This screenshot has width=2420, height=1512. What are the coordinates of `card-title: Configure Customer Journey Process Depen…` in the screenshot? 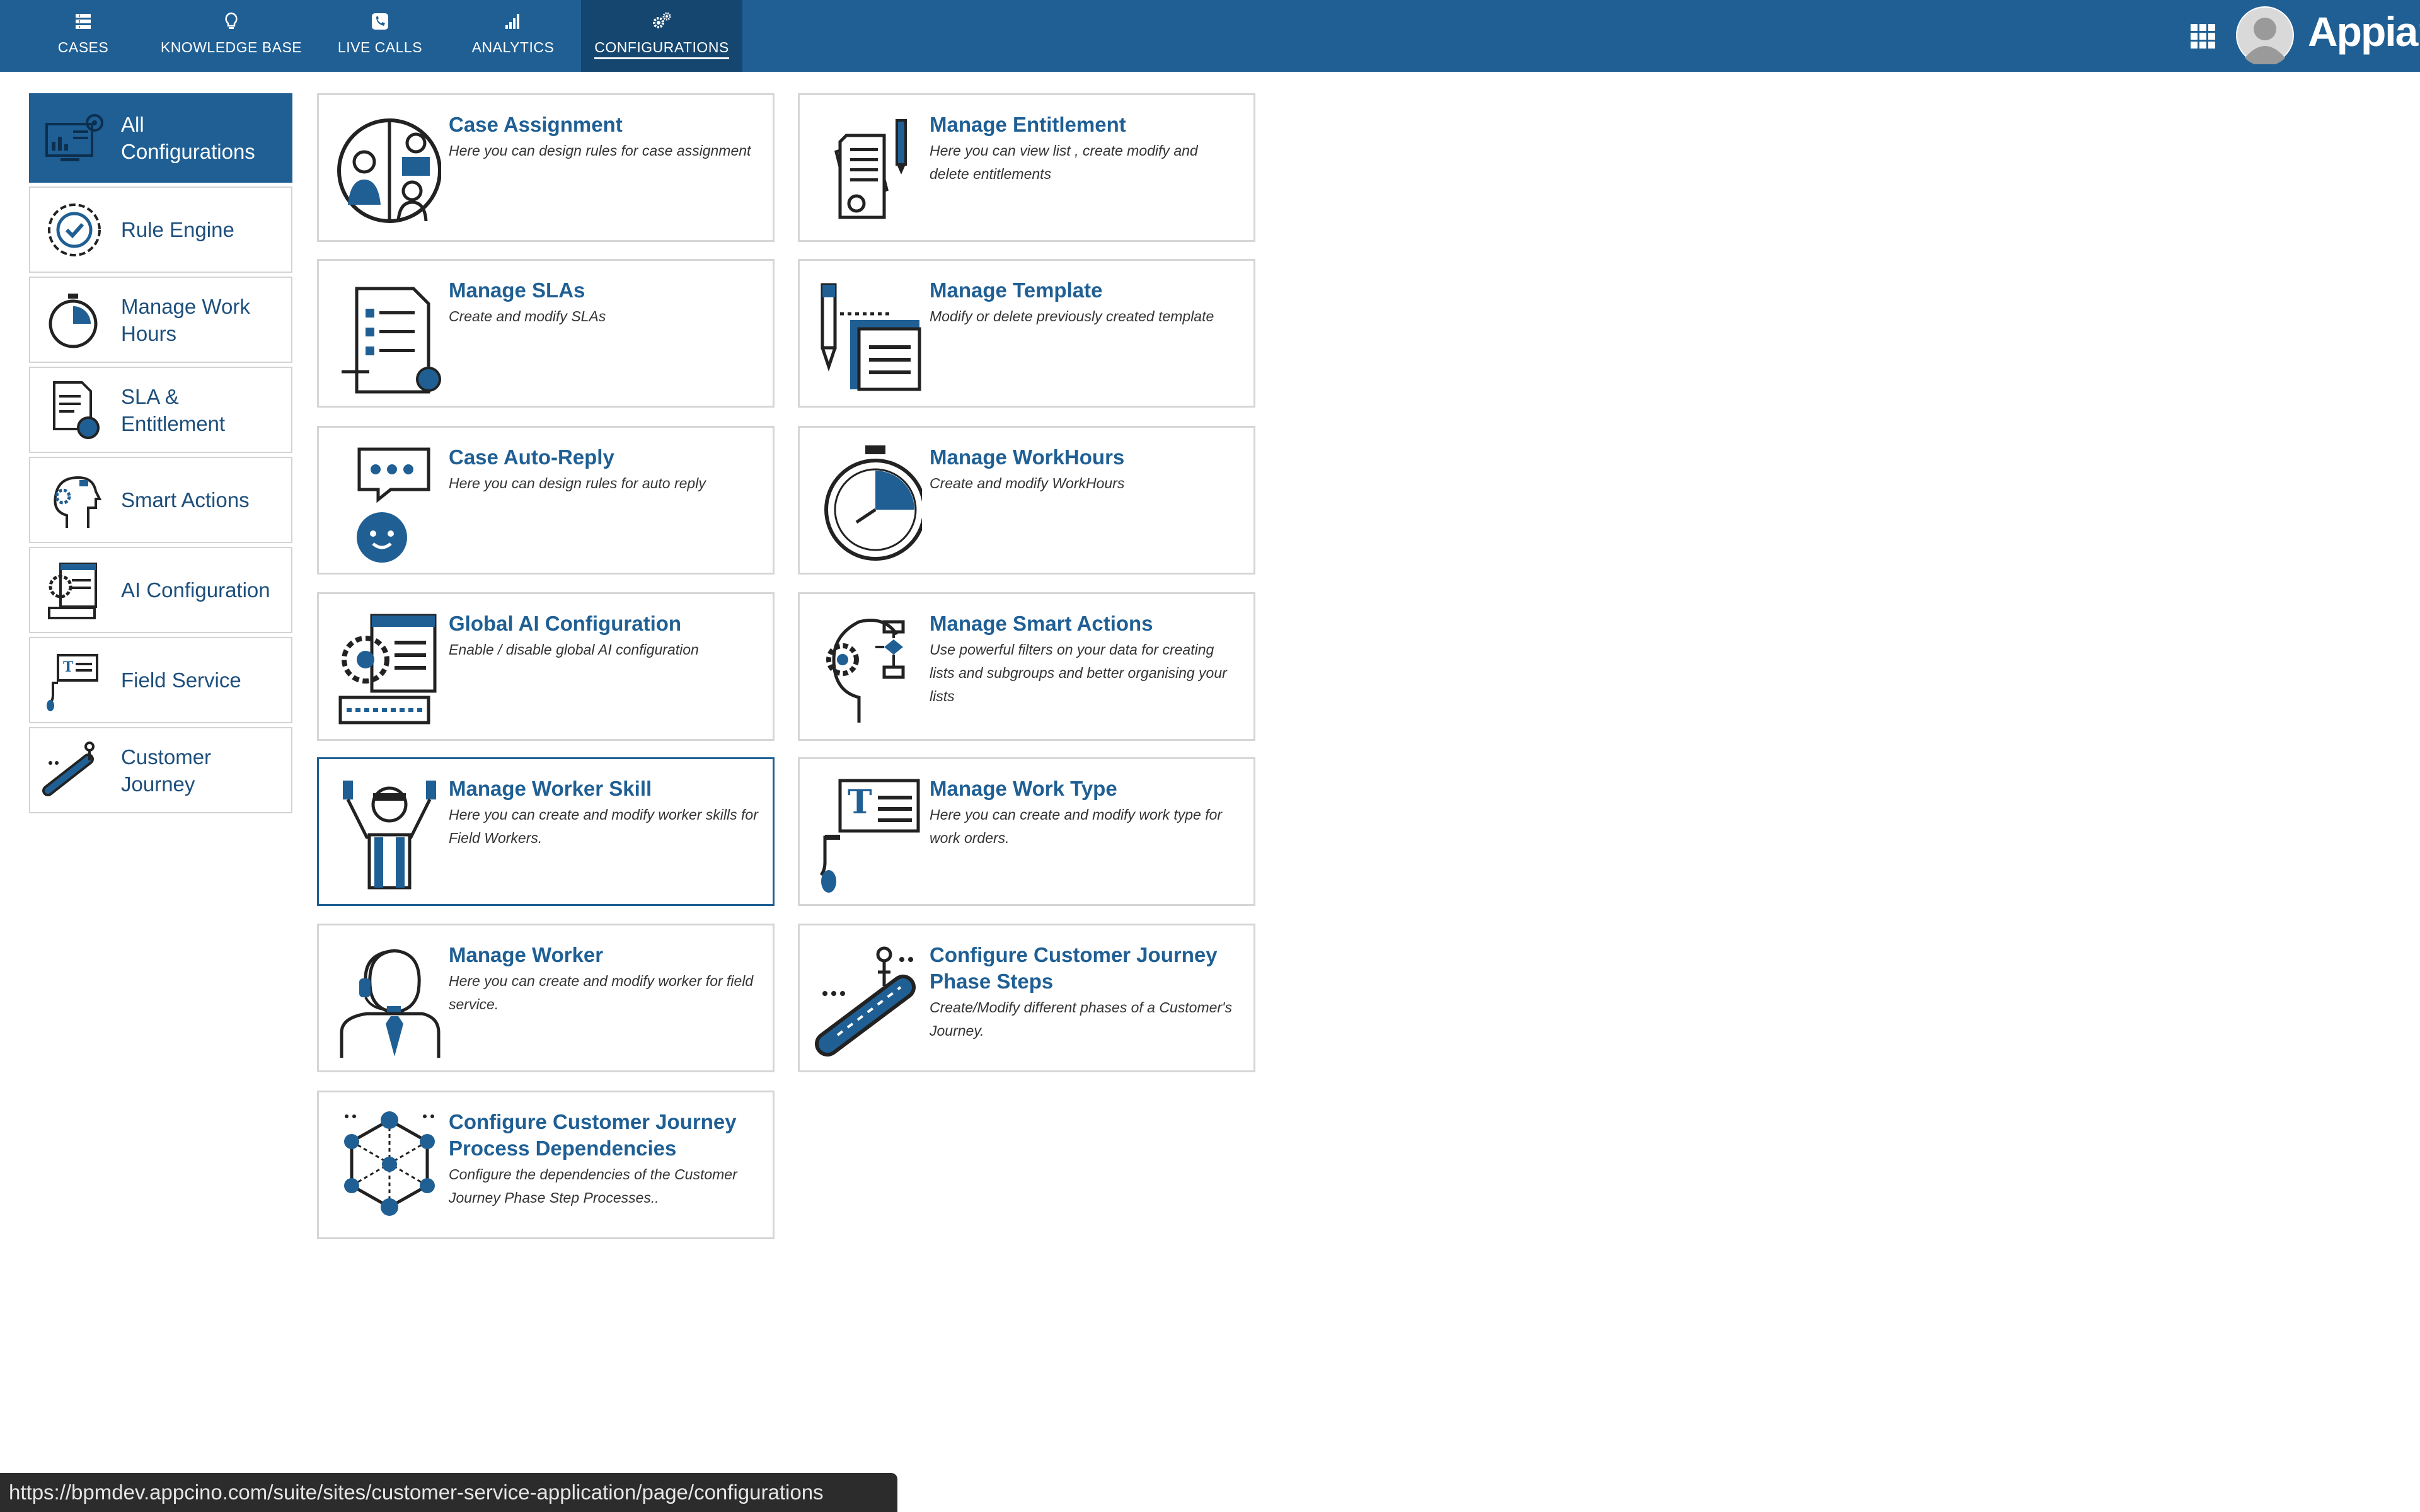 It's located at (593, 1135).